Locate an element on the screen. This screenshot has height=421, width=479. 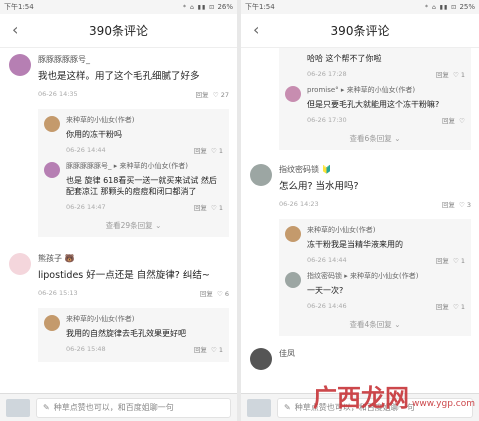
comment-input-placeholder: 种草点赞也可以，和百度姐聊一句 is located at coordinates (113, 407).